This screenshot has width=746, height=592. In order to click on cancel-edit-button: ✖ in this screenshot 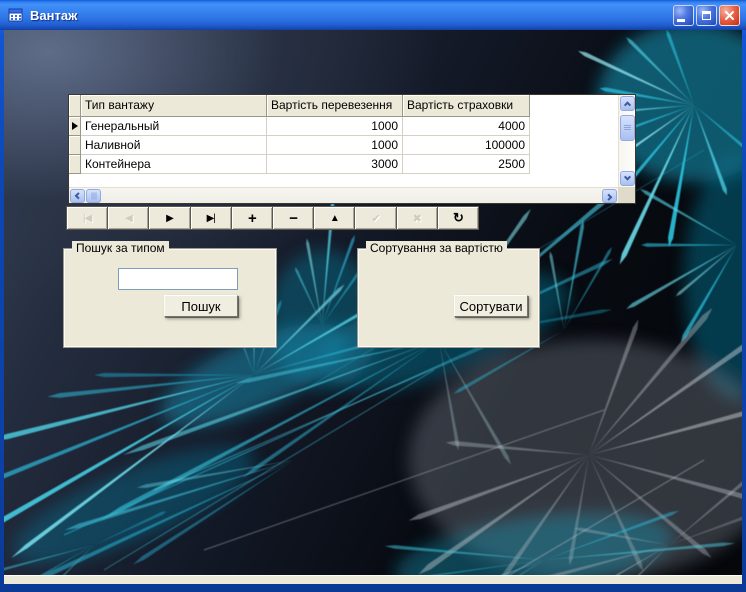, I will do `click(416, 218)`.